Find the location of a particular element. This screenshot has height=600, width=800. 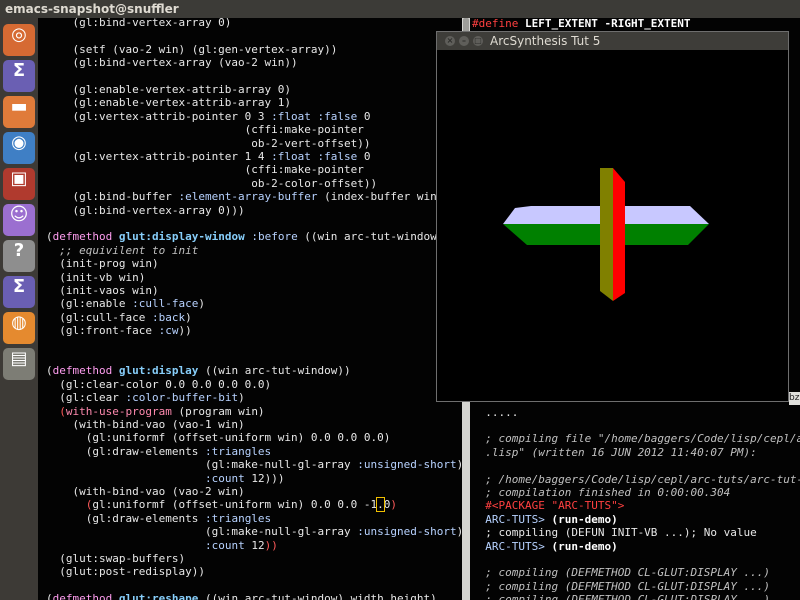

gl-canvas is located at coordinates (606, 234).